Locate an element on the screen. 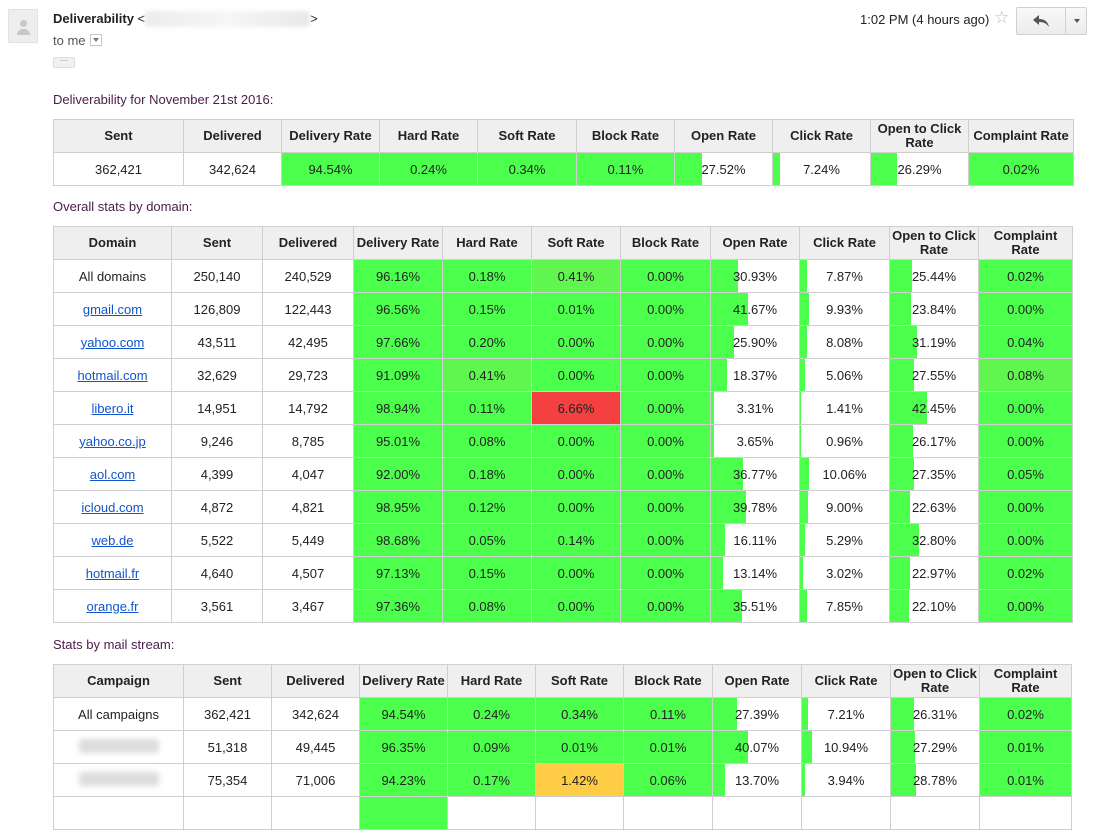  cell-delivery-rate: 95.01% is located at coordinates (398, 441).